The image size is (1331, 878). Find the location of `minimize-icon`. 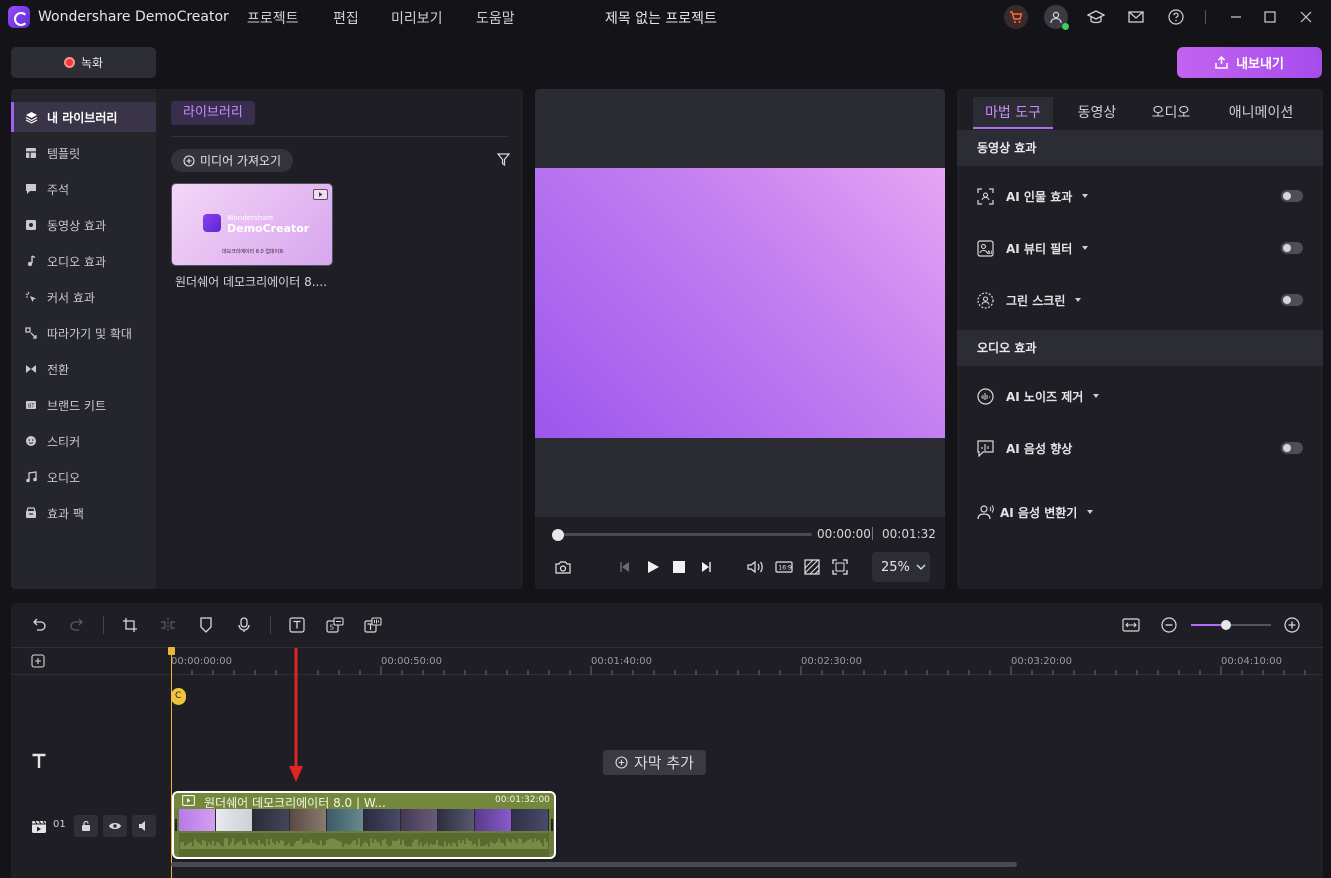

minimize-icon is located at coordinates (1236, 17).